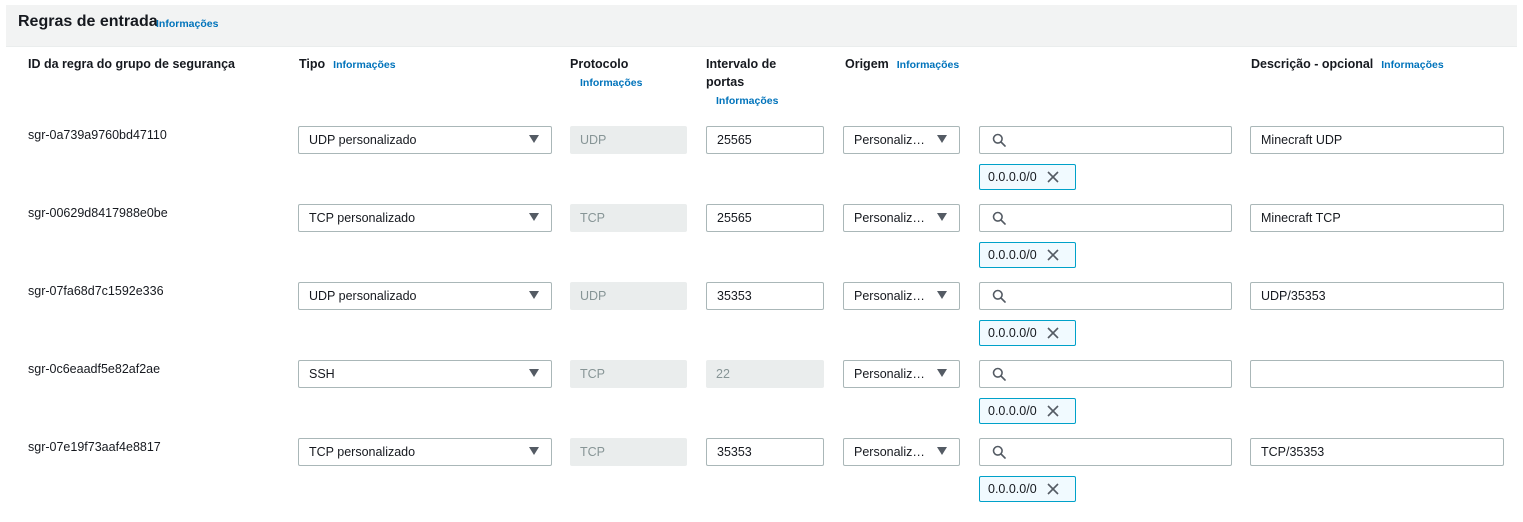  What do you see at coordinates (94, 369) in the screenshot?
I see `rule-id: sgr-0c6eaadf5e82af2ae` at bounding box center [94, 369].